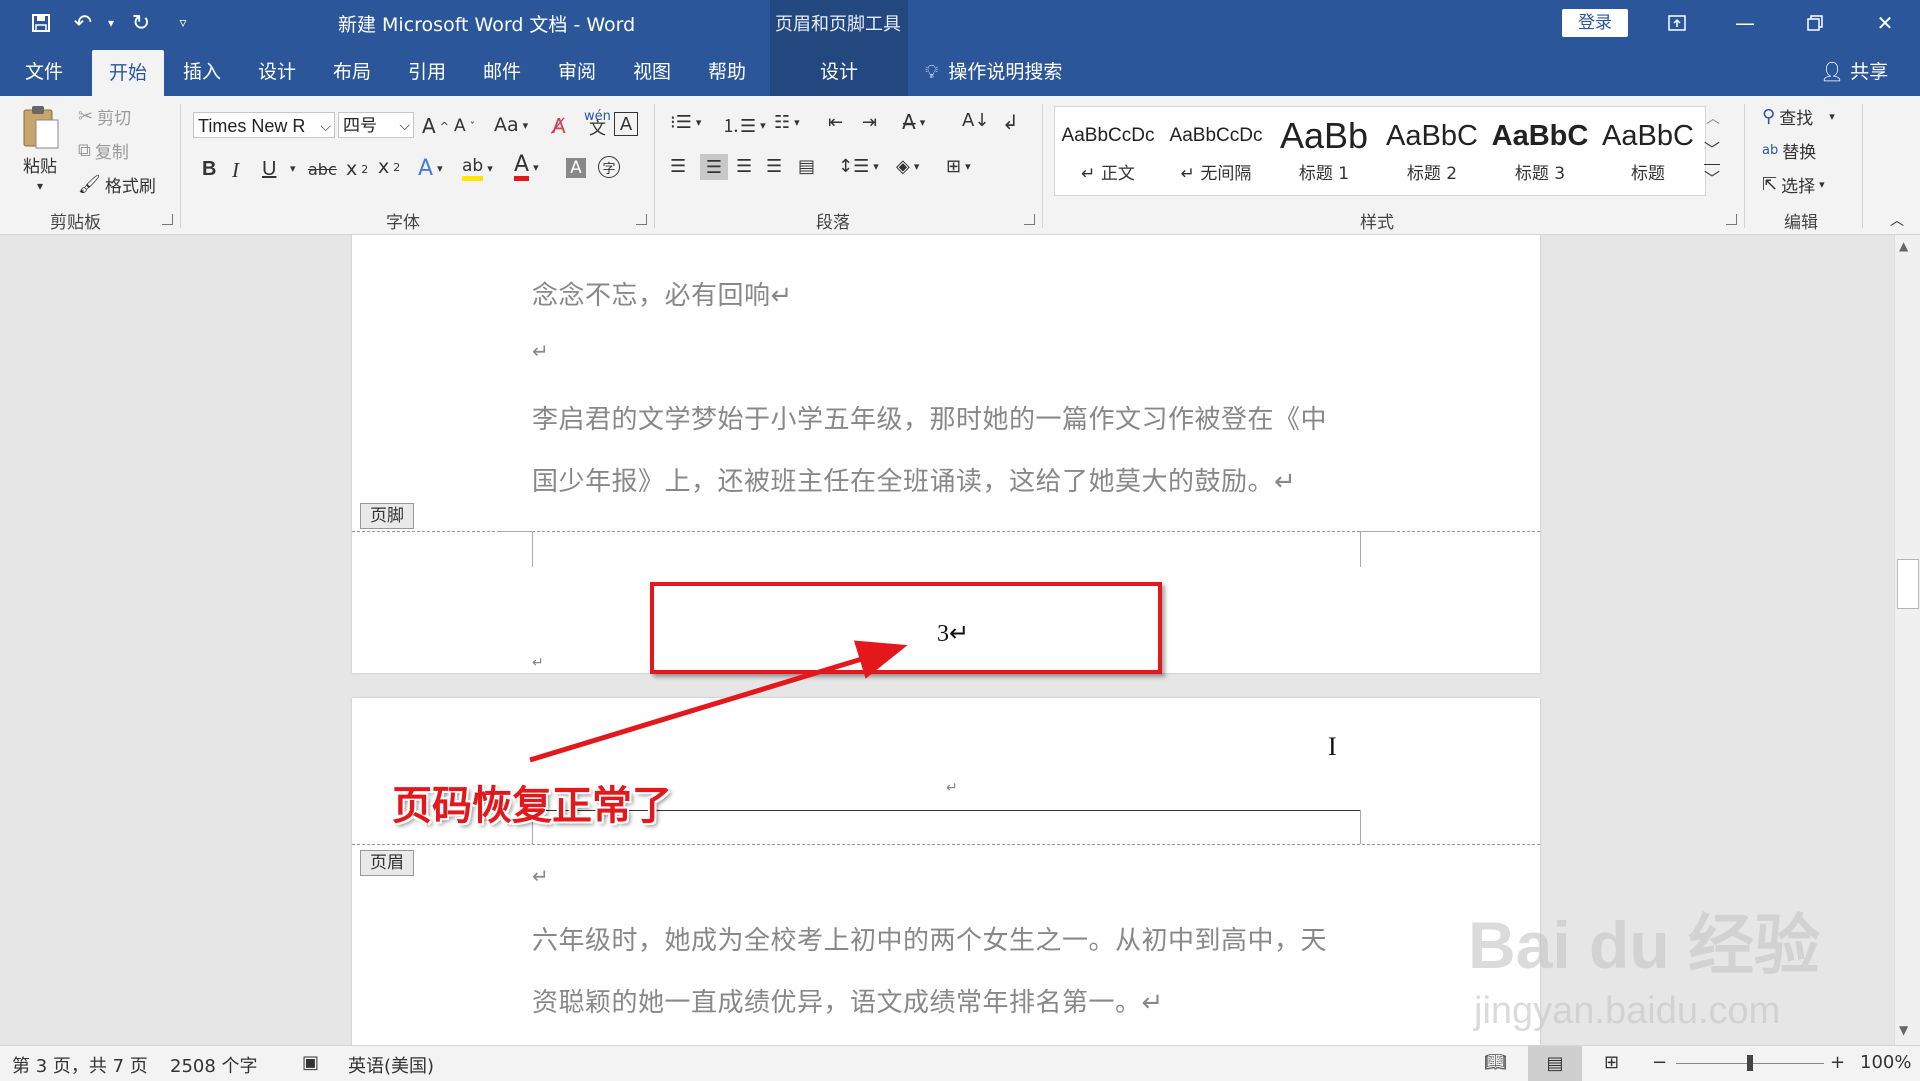 The image size is (1920, 1081). I want to click on underline-dropdown-icon: ▾, so click(293, 168).